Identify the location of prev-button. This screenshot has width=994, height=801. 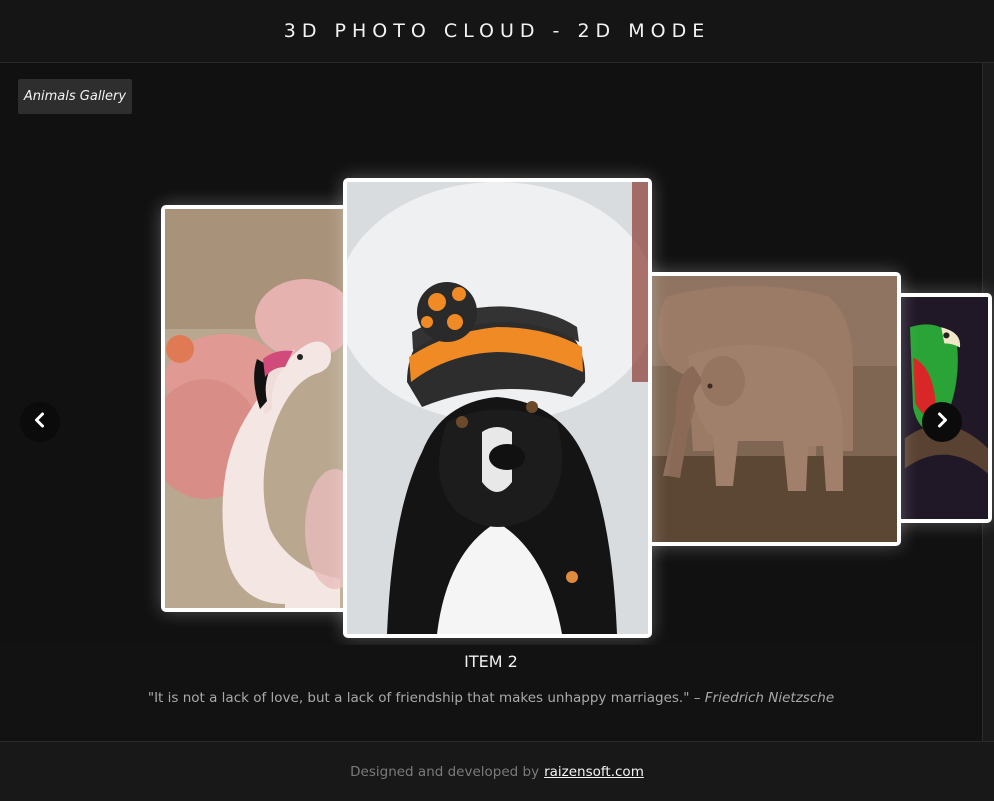
(40, 422).